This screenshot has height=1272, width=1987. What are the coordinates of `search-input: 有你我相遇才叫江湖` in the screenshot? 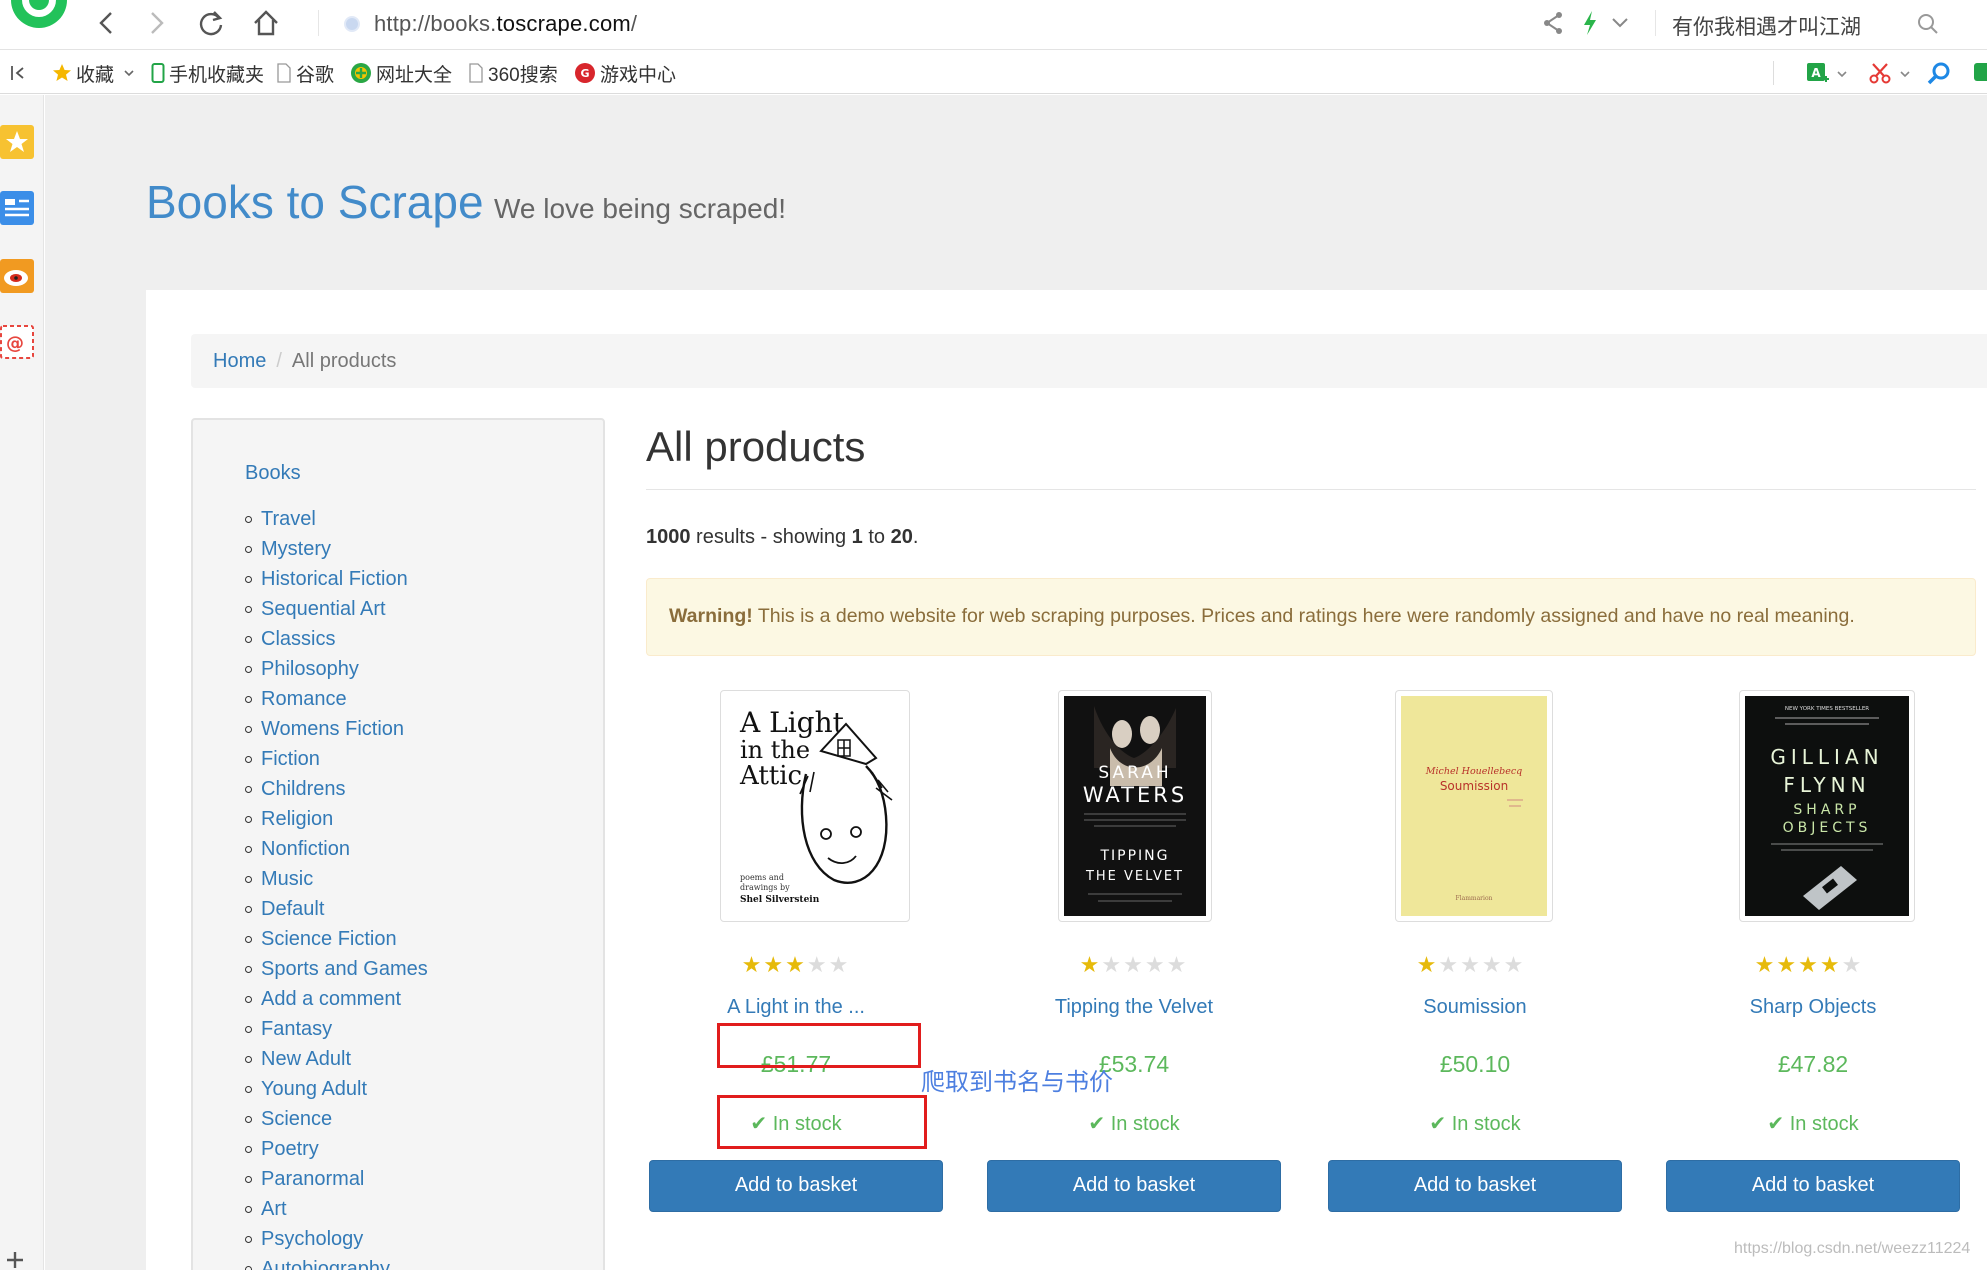 It's located at (1802, 23).